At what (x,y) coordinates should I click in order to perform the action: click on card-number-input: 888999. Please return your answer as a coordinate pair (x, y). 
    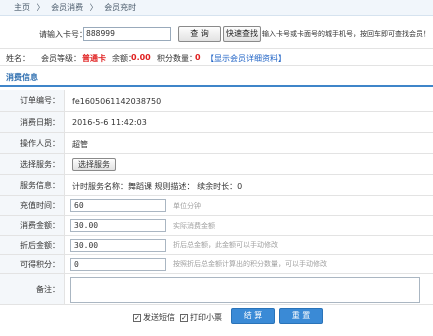
    Looking at the image, I should click on (127, 34).